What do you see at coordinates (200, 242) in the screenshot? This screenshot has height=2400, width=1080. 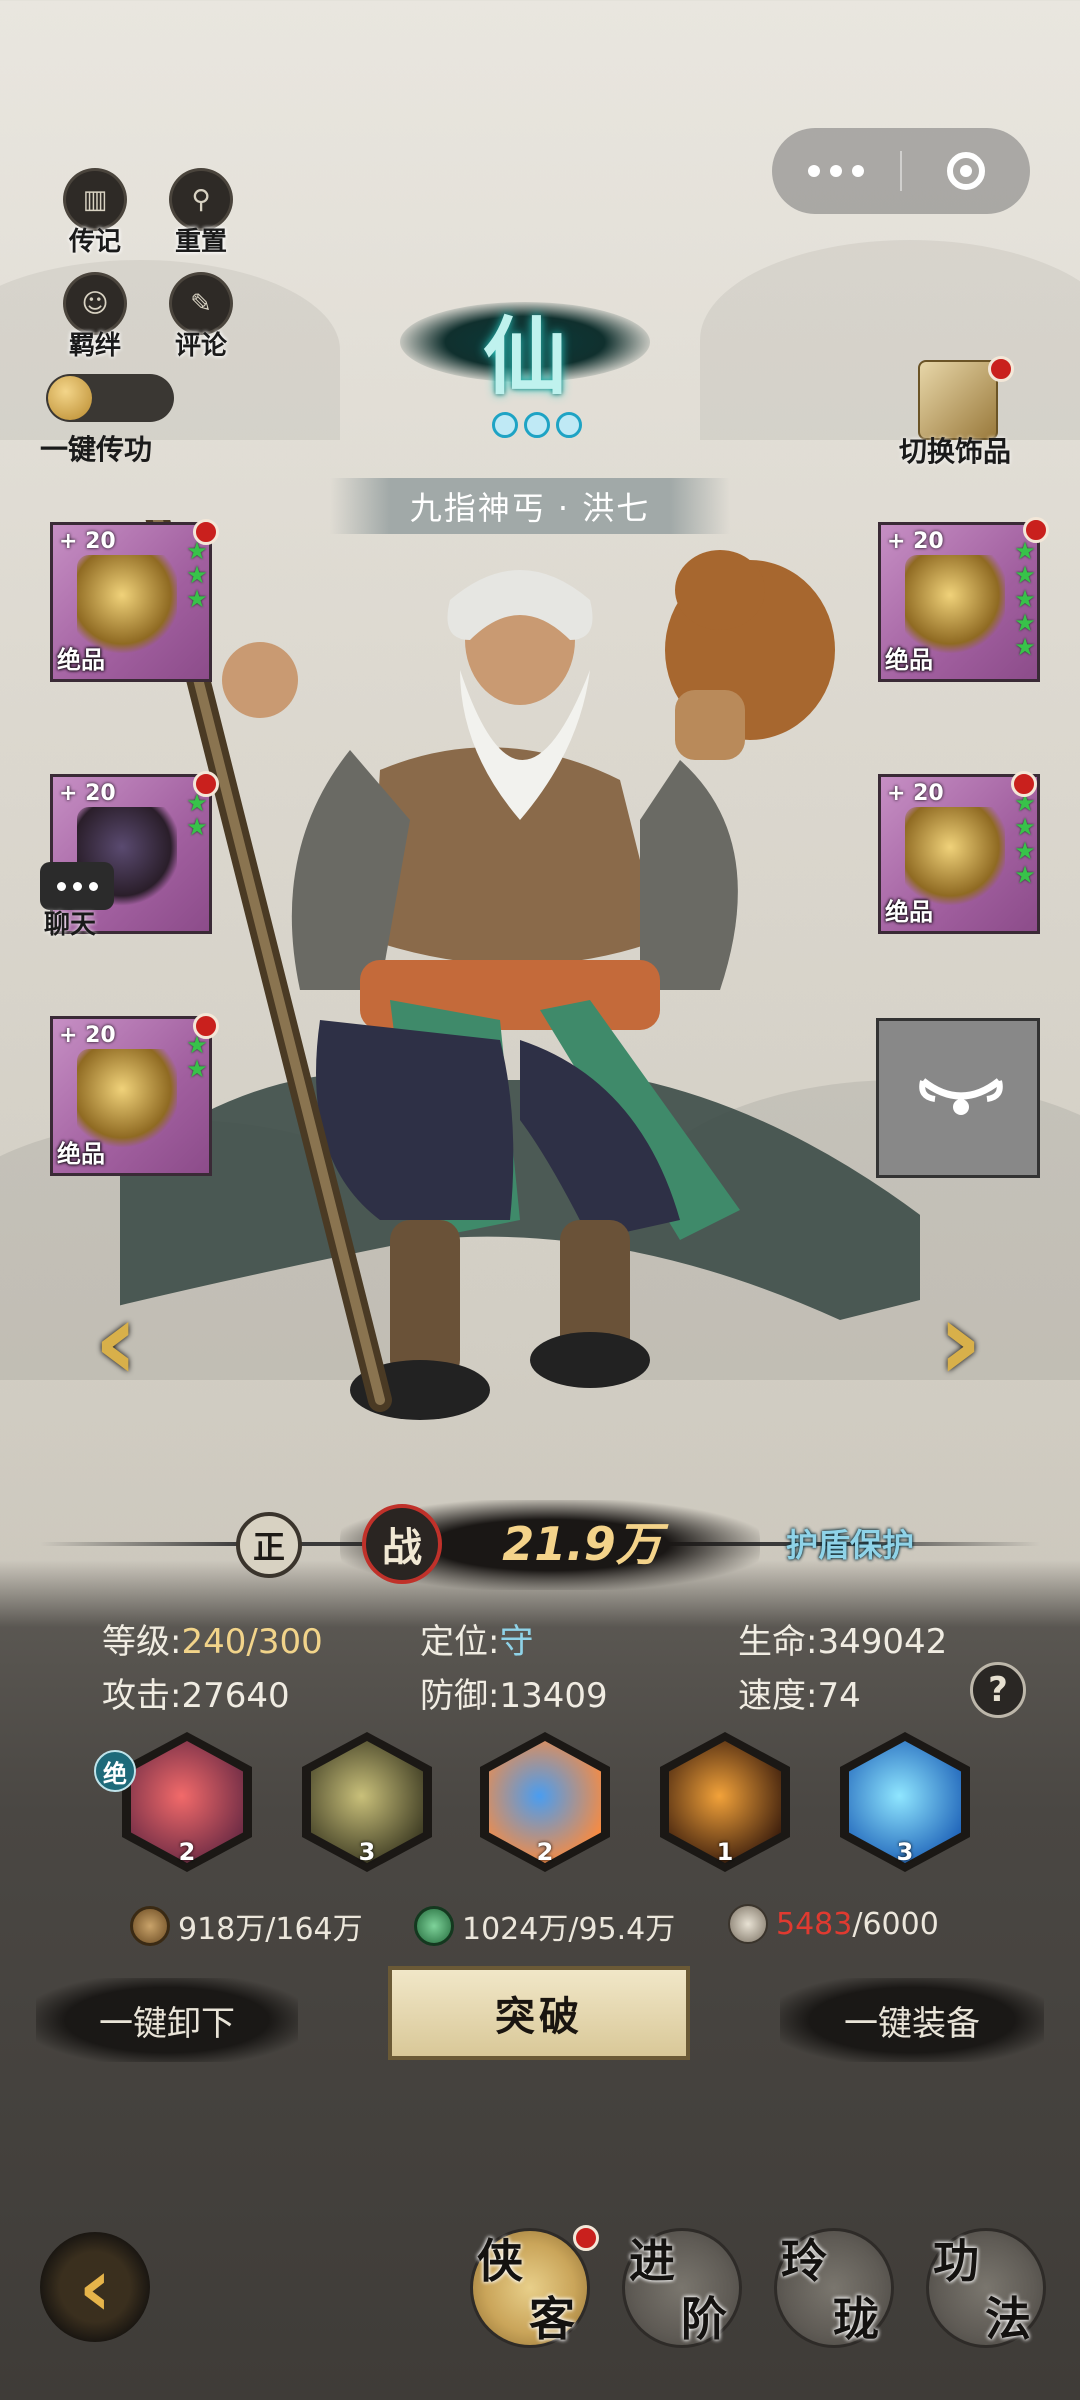 I see `reset-label: 重置` at bounding box center [200, 242].